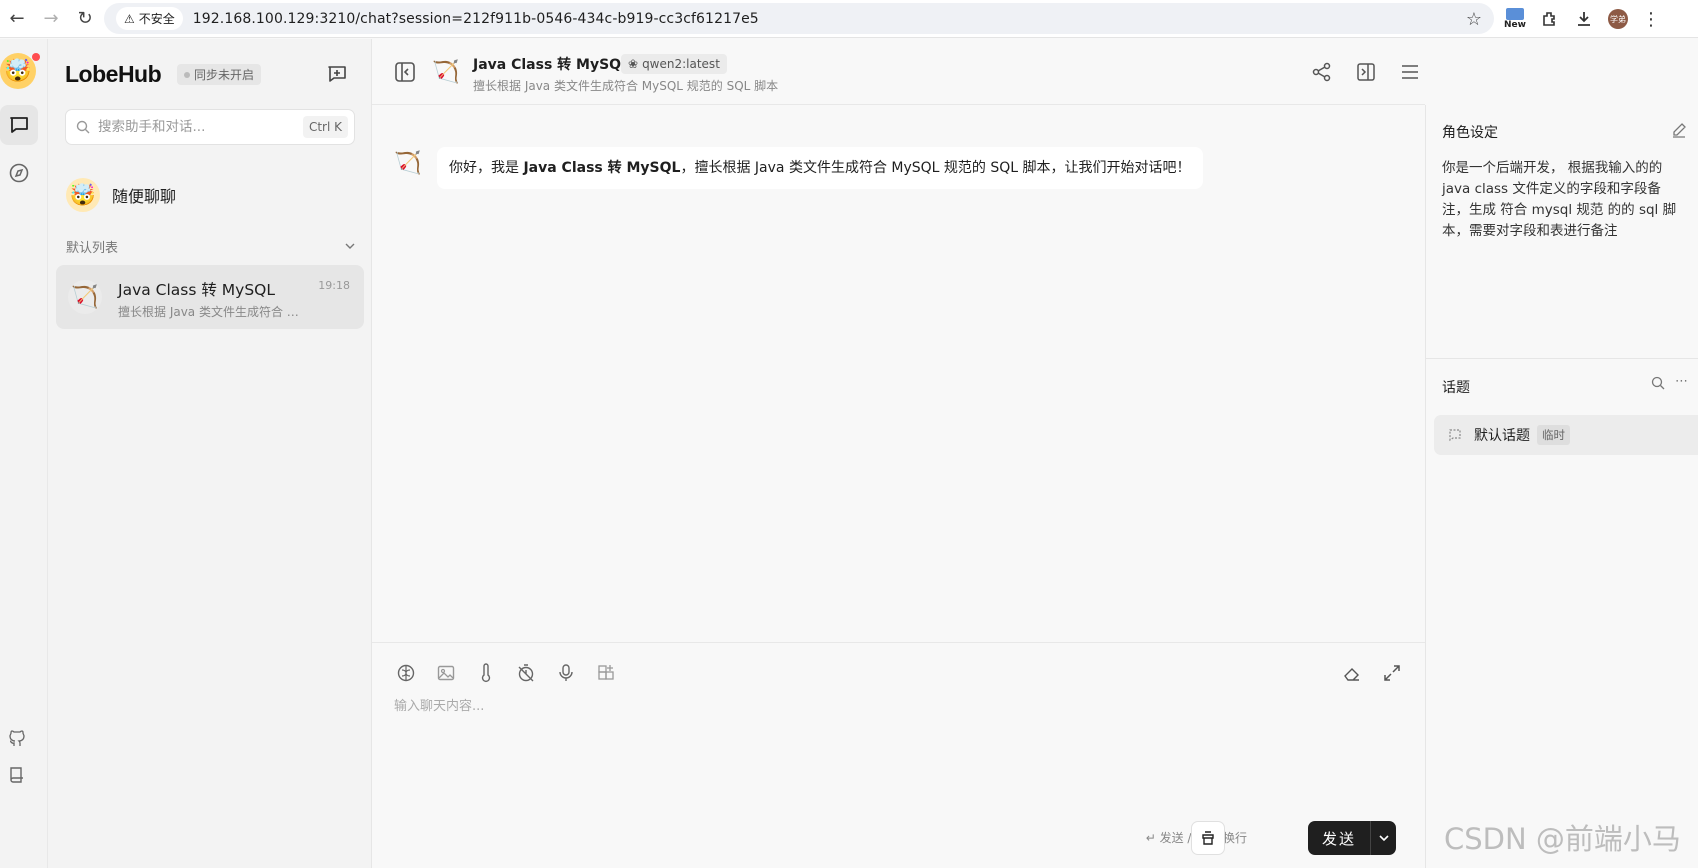  I want to click on warning-icon: ⚠, so click(129, 18).